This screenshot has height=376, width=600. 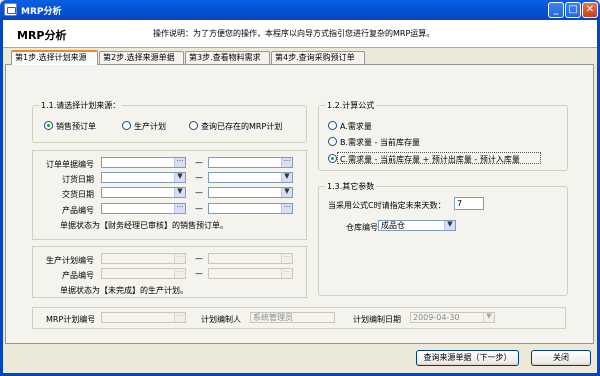 I want to click on delivery-date-from-picker: ▼, so click(x=143, y=192).